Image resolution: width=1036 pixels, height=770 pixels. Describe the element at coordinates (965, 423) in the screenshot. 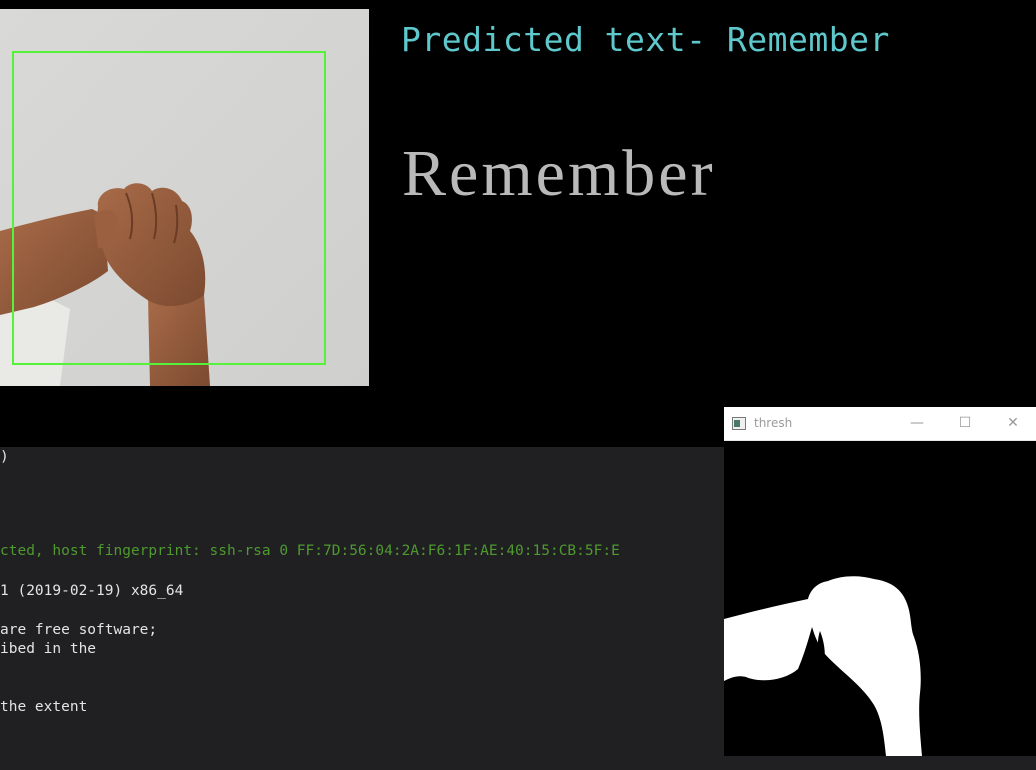

I see `maximize-icon: ☐` at that location.